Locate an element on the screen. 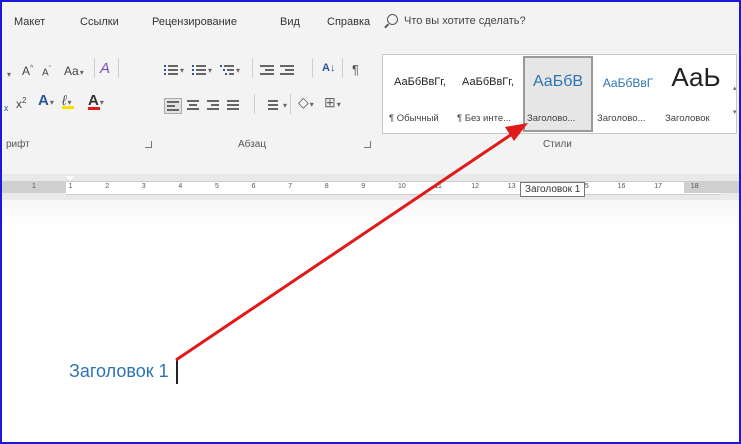 Image resolution: width=741 pixels, height=444 pixels. grow-font-label: A is located at coordinates (26, 71).